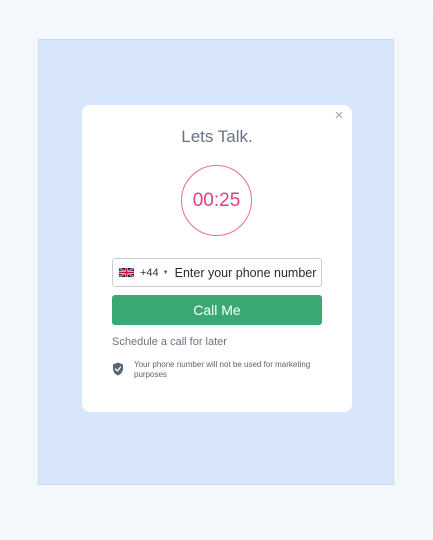 This screenshot has width=433, height=540. I want to click on country-selector: +44 ▼, so click(144, 272).